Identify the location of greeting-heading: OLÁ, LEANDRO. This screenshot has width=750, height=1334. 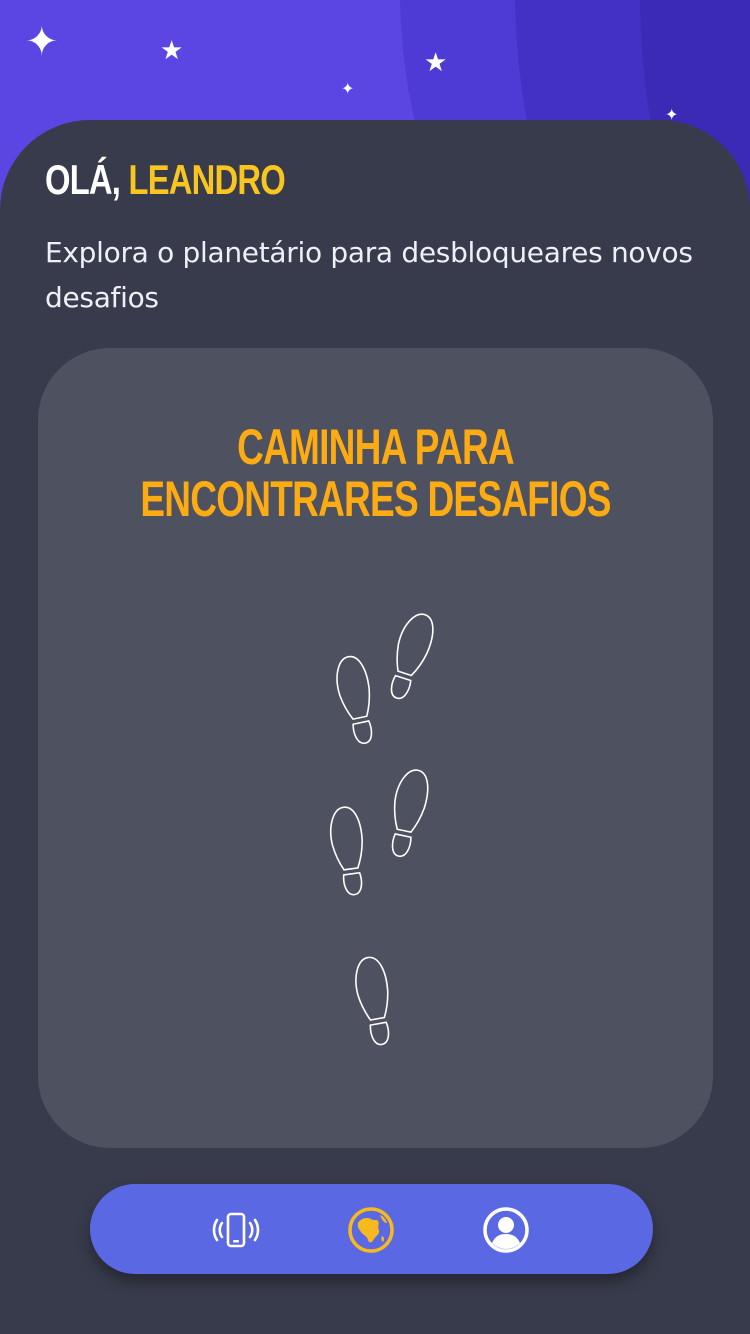
(165, 180).